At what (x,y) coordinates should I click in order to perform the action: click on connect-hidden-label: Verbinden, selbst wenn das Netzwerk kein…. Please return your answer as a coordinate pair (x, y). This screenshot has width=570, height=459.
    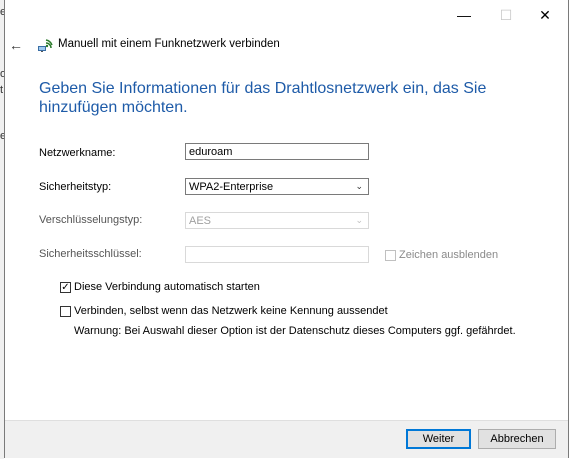
    Looking at the image, I should click on (231, 311).